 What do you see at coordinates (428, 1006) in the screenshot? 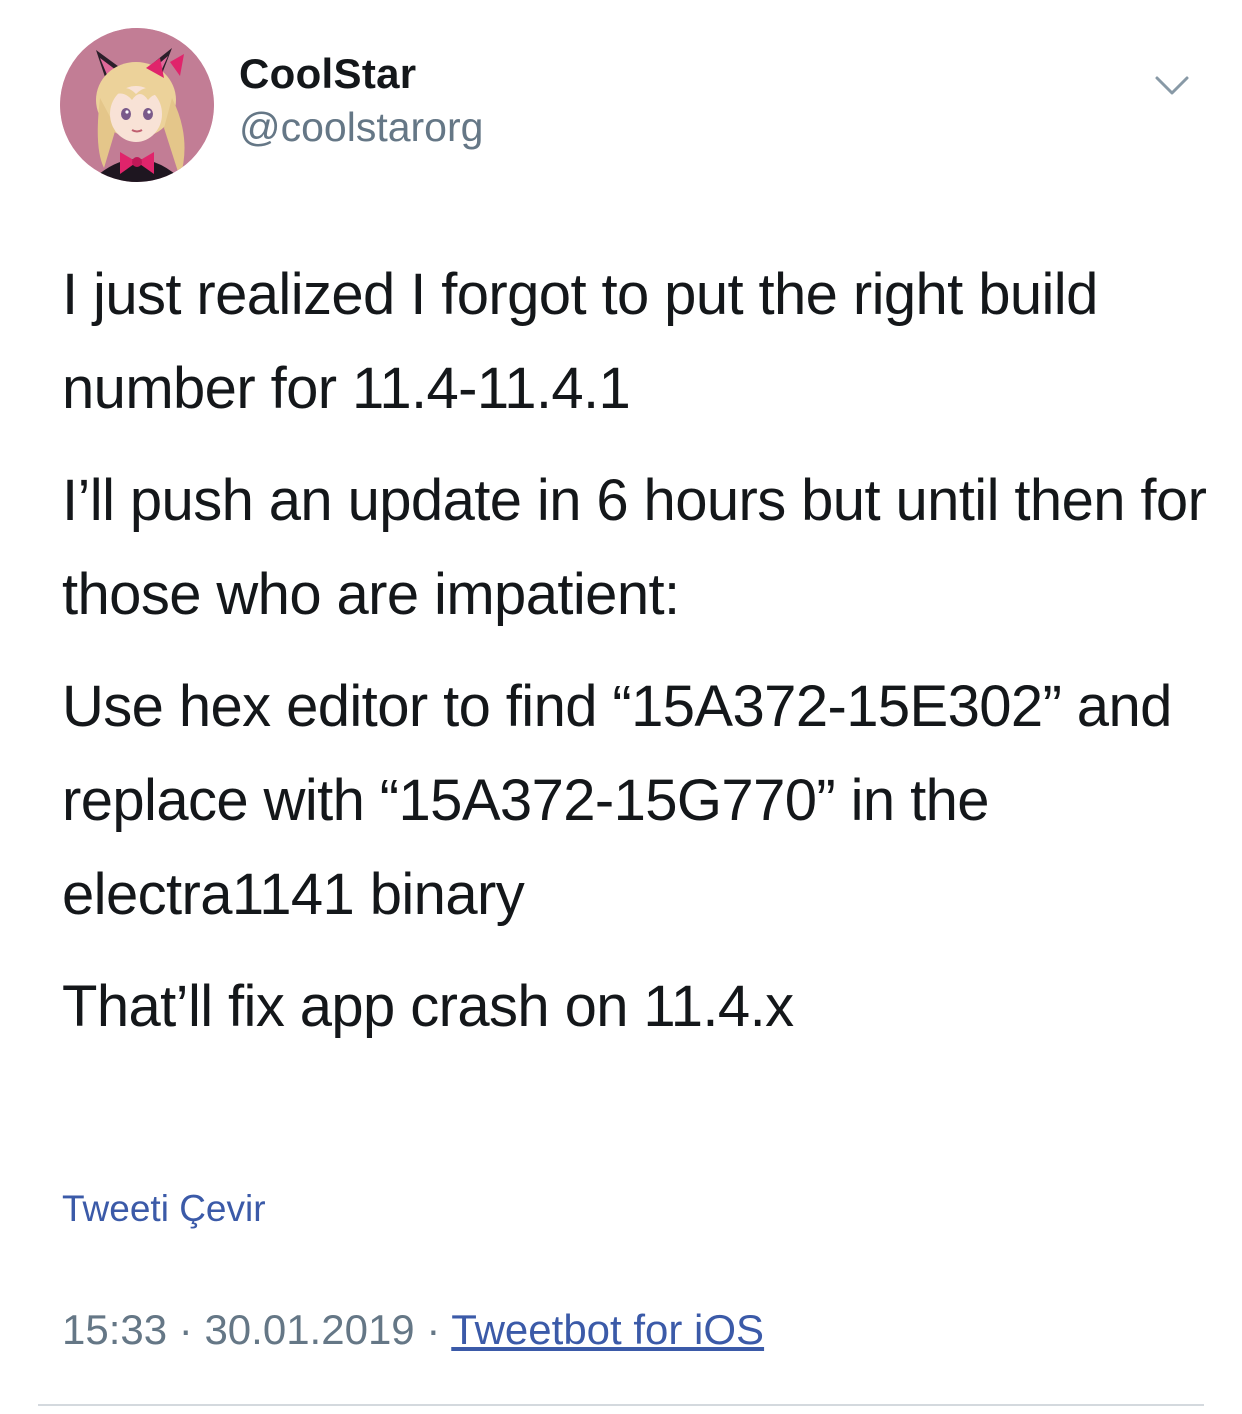
I see `tweet-paragraph: That’ll fix app crash on 11.4.x` at bounding box center [428, 1006].